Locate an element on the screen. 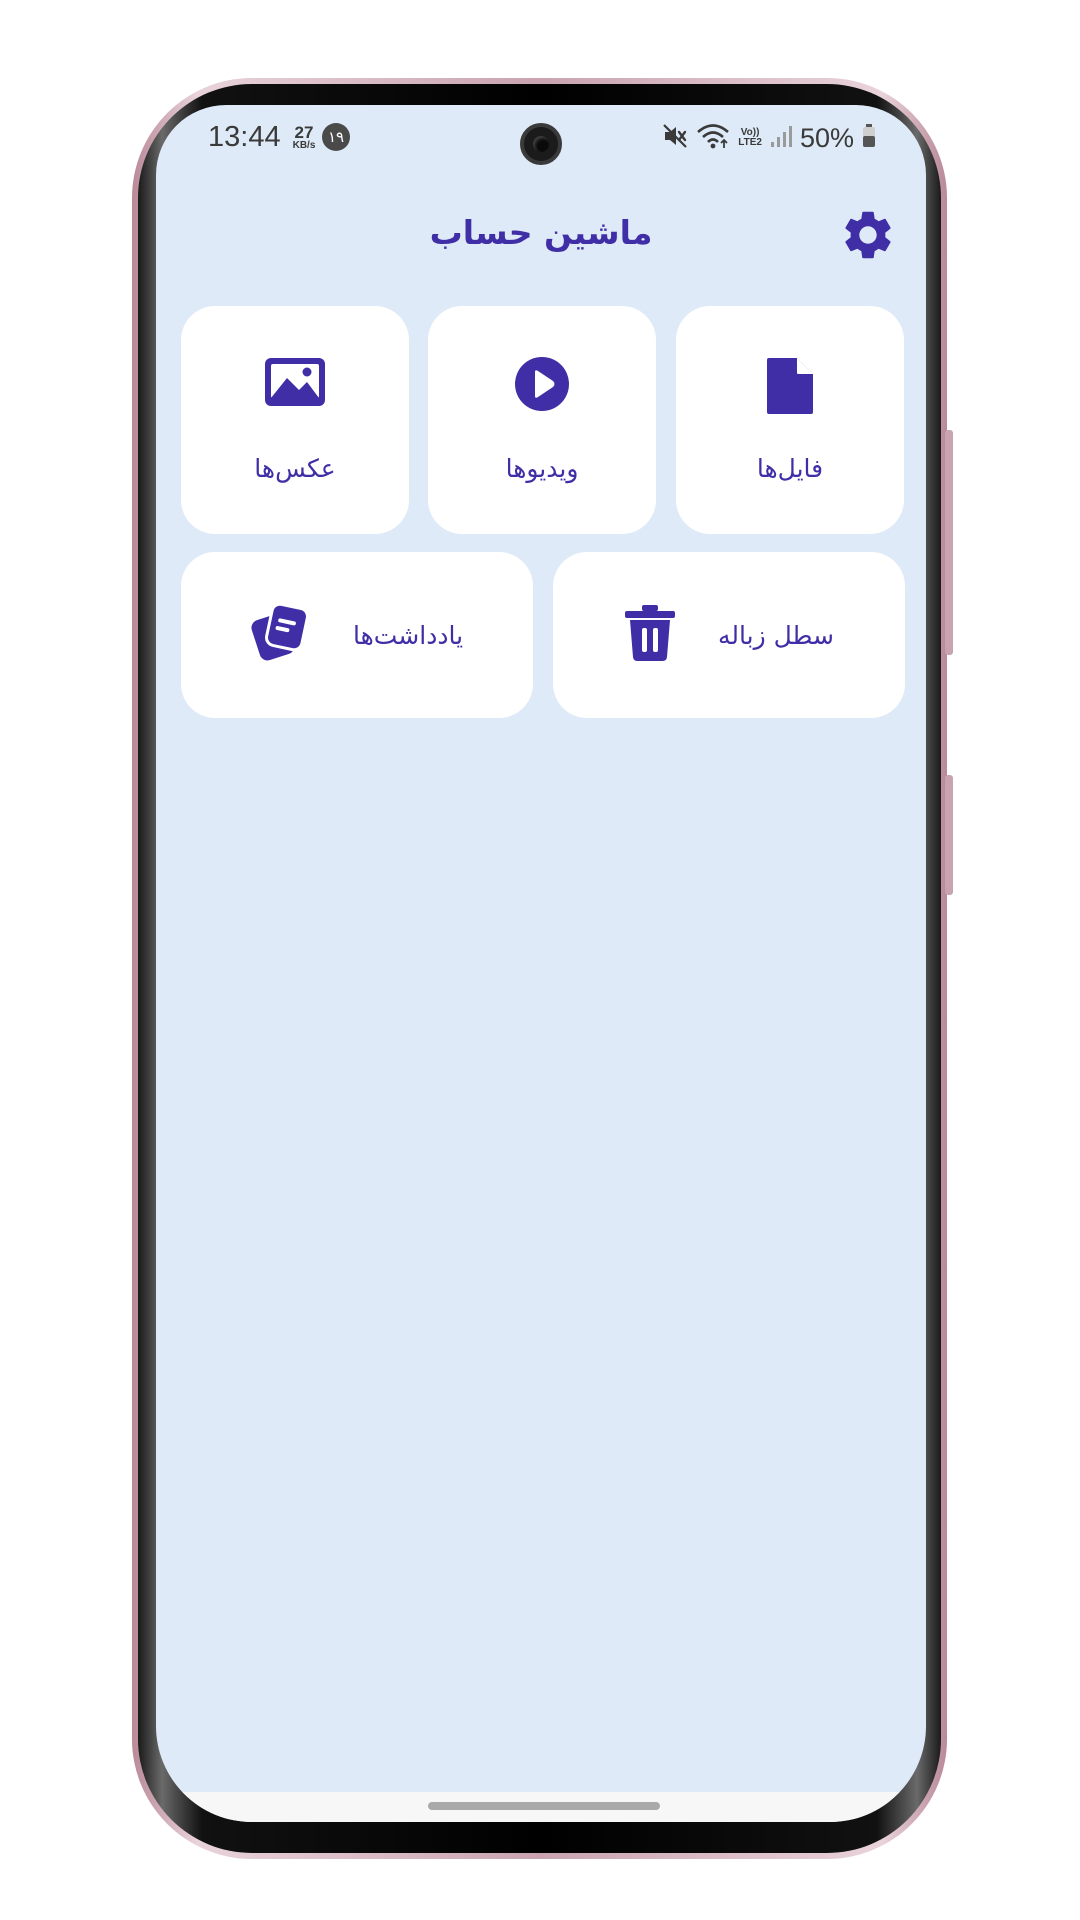 This screenshot has height=1920, width=1080. mute-icon is located at coordinates (675, 138).